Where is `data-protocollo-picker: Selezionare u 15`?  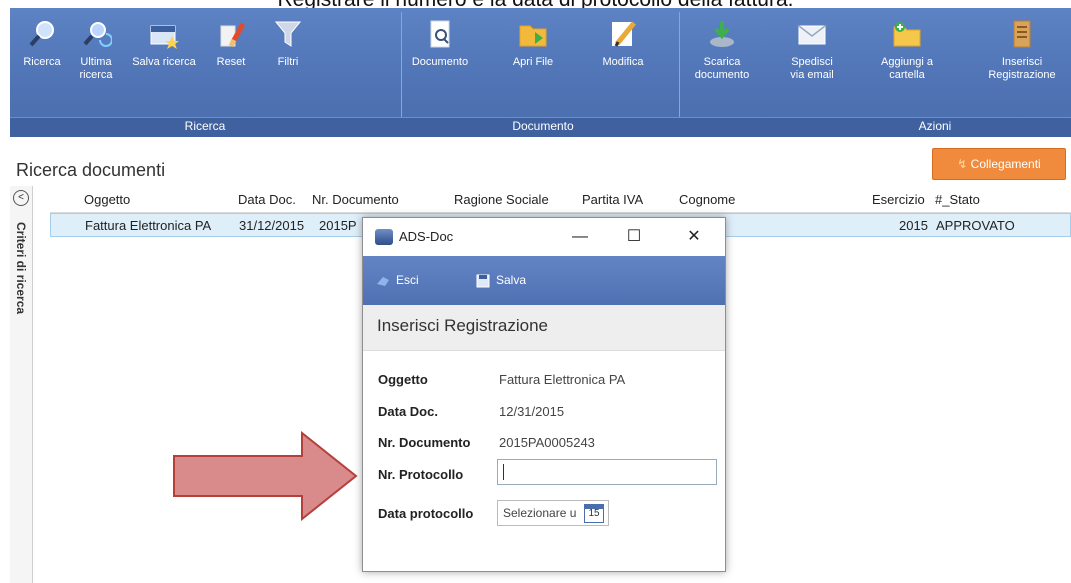 data-protocollo-picker: Selezionare u 15 is located at coordinates (553, 513).